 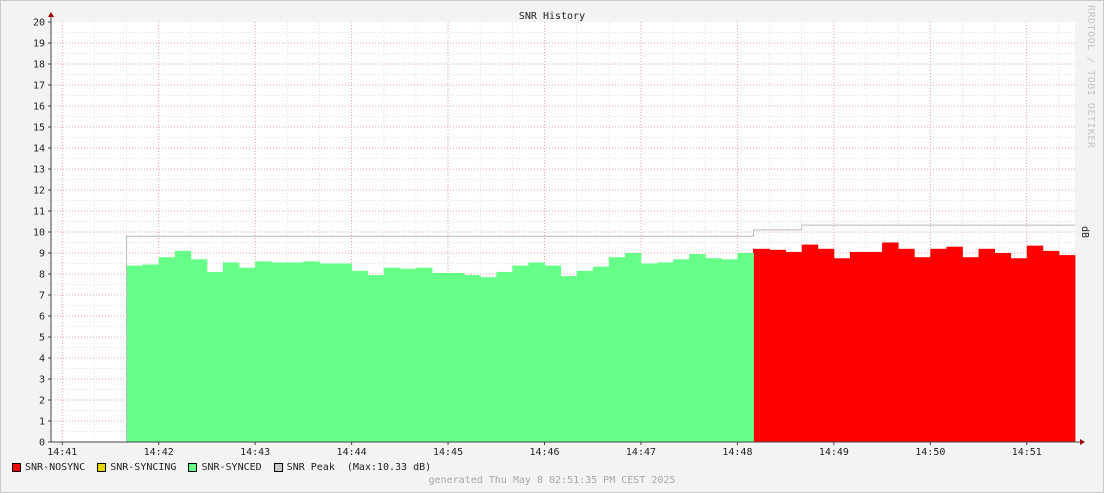 I want to click on y-tick-label: 16, so click(x=39, y=107).